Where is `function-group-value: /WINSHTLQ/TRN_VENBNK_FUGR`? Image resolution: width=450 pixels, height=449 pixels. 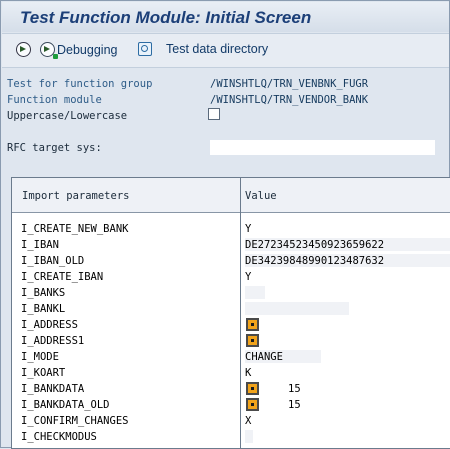 function-group-value: /WINSHTLQ/TRN_VENBNK_FUGR is located at coordinates (289, 84).